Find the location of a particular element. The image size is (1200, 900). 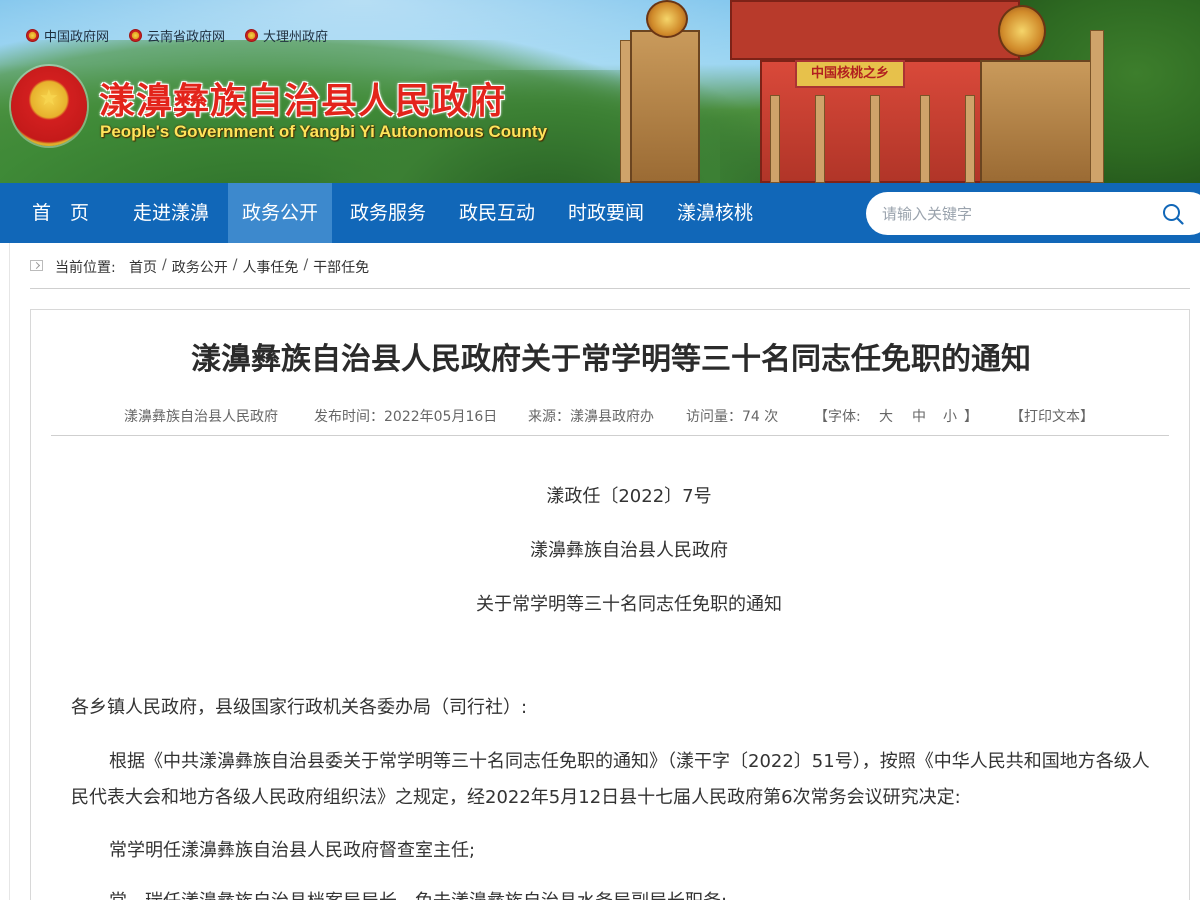

nav-item-news: 时政要闻 is located at coordinates (606, 213).